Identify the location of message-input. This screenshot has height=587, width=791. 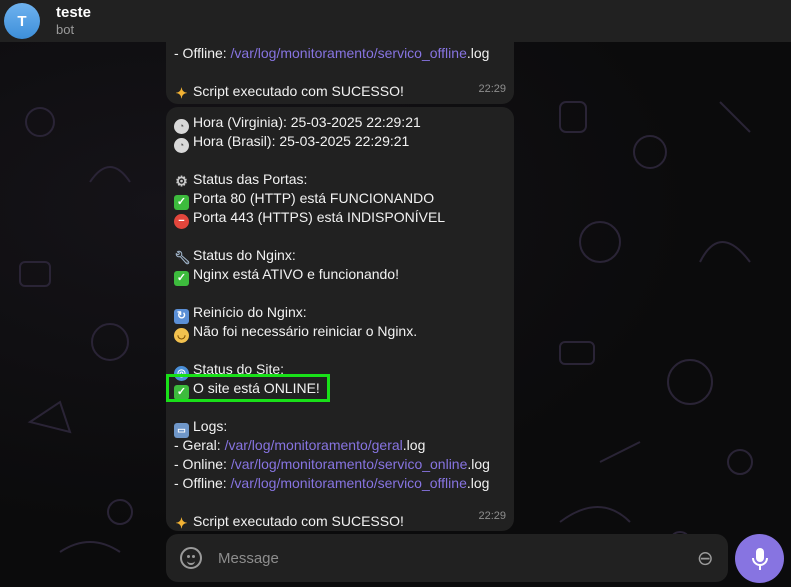
(457, 558).